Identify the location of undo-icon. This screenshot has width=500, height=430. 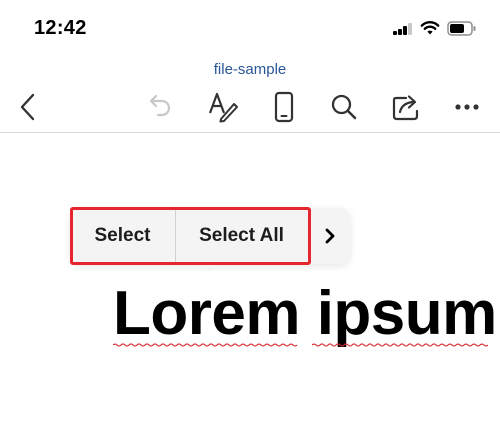
(161, 107).